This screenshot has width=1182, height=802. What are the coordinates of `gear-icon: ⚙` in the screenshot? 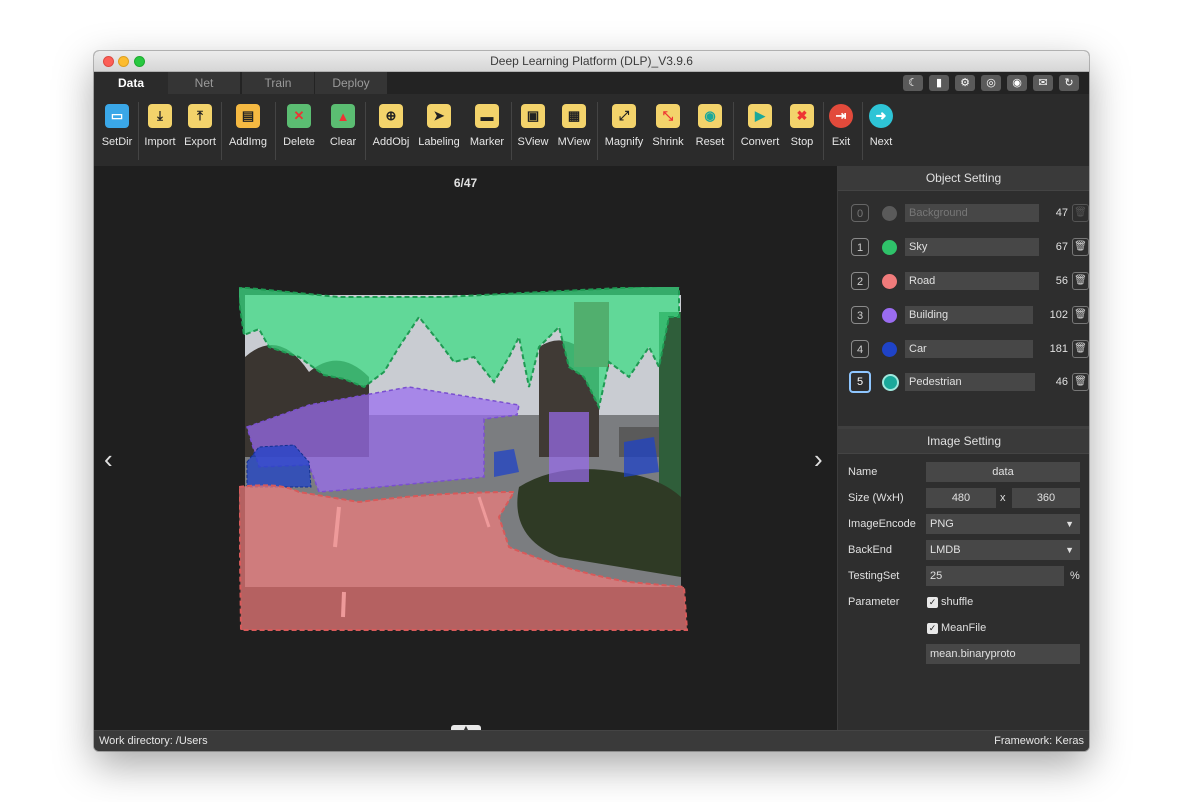 It's located at (965, 83).